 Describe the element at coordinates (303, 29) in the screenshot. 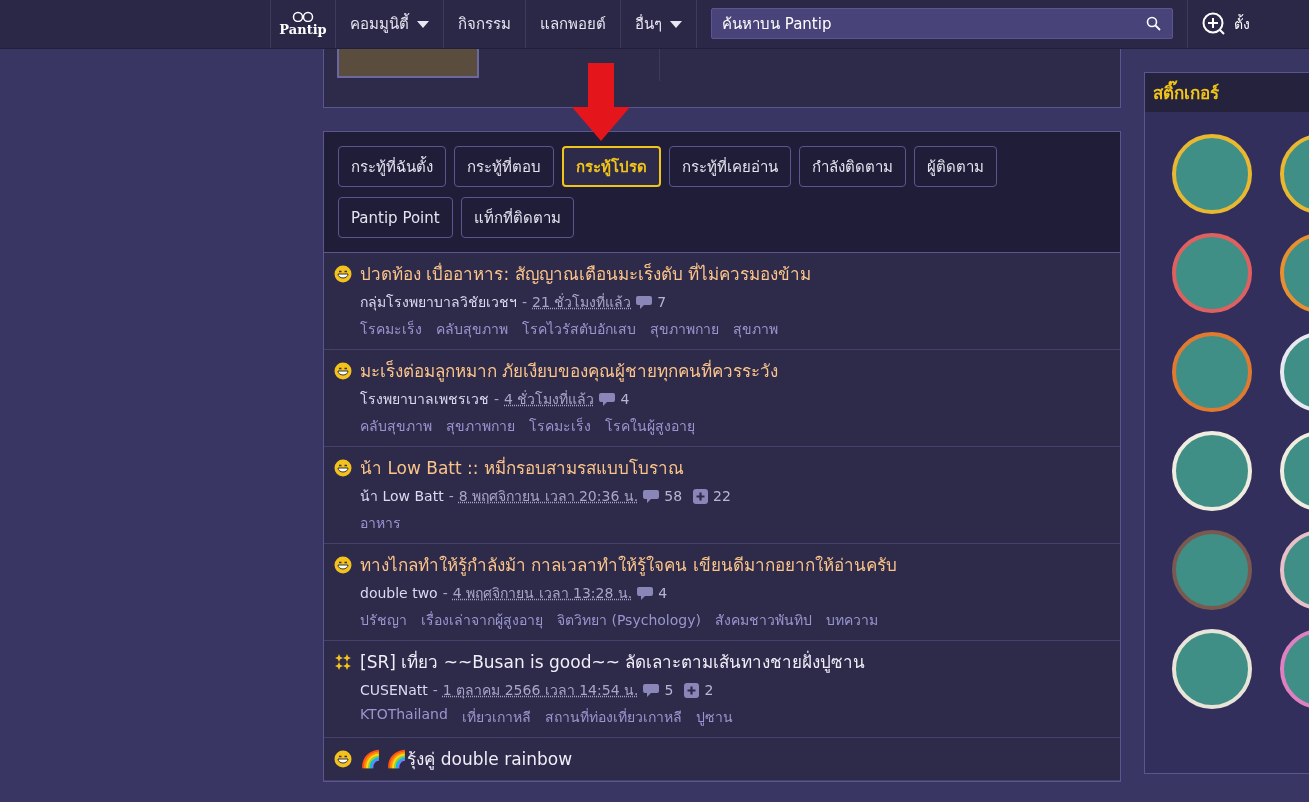

I see `logo-text: Pantip` at that location.